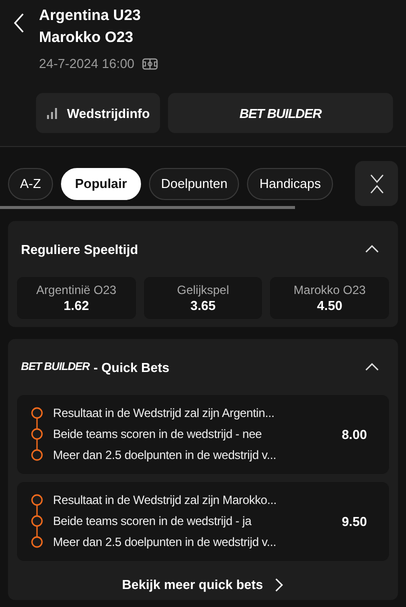 The height and width of the screenshot is (607, 406). Describe the element at coordinates (30, 184) in the screenshot. I see `market-tab: A-Z` at that location.